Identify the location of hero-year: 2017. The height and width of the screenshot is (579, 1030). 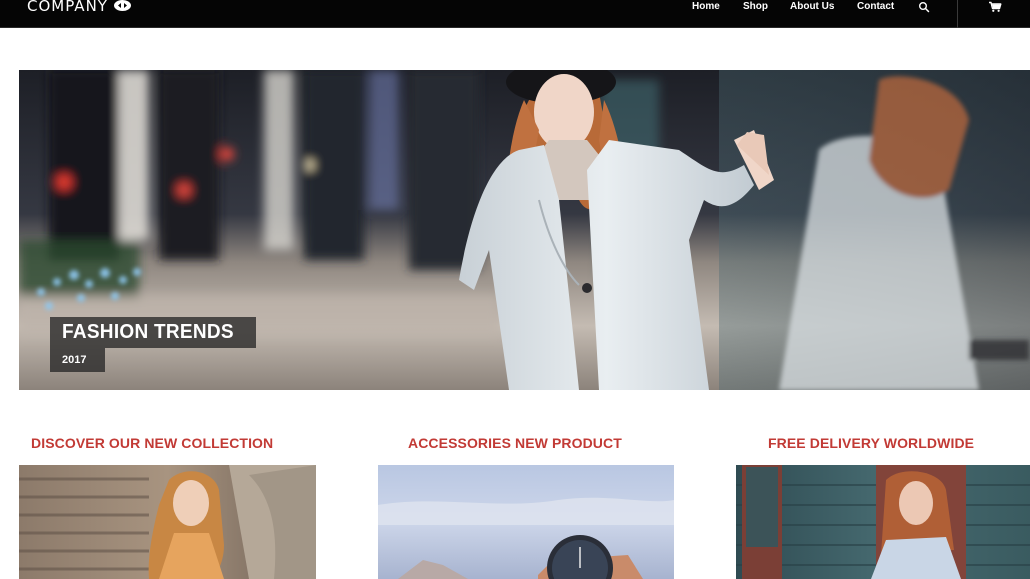
(74, 360).